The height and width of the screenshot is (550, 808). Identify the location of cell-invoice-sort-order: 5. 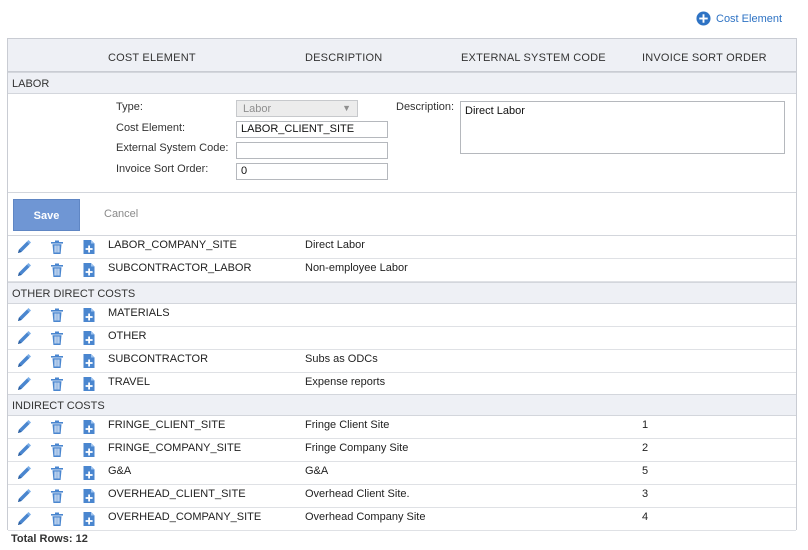
(645, 471).